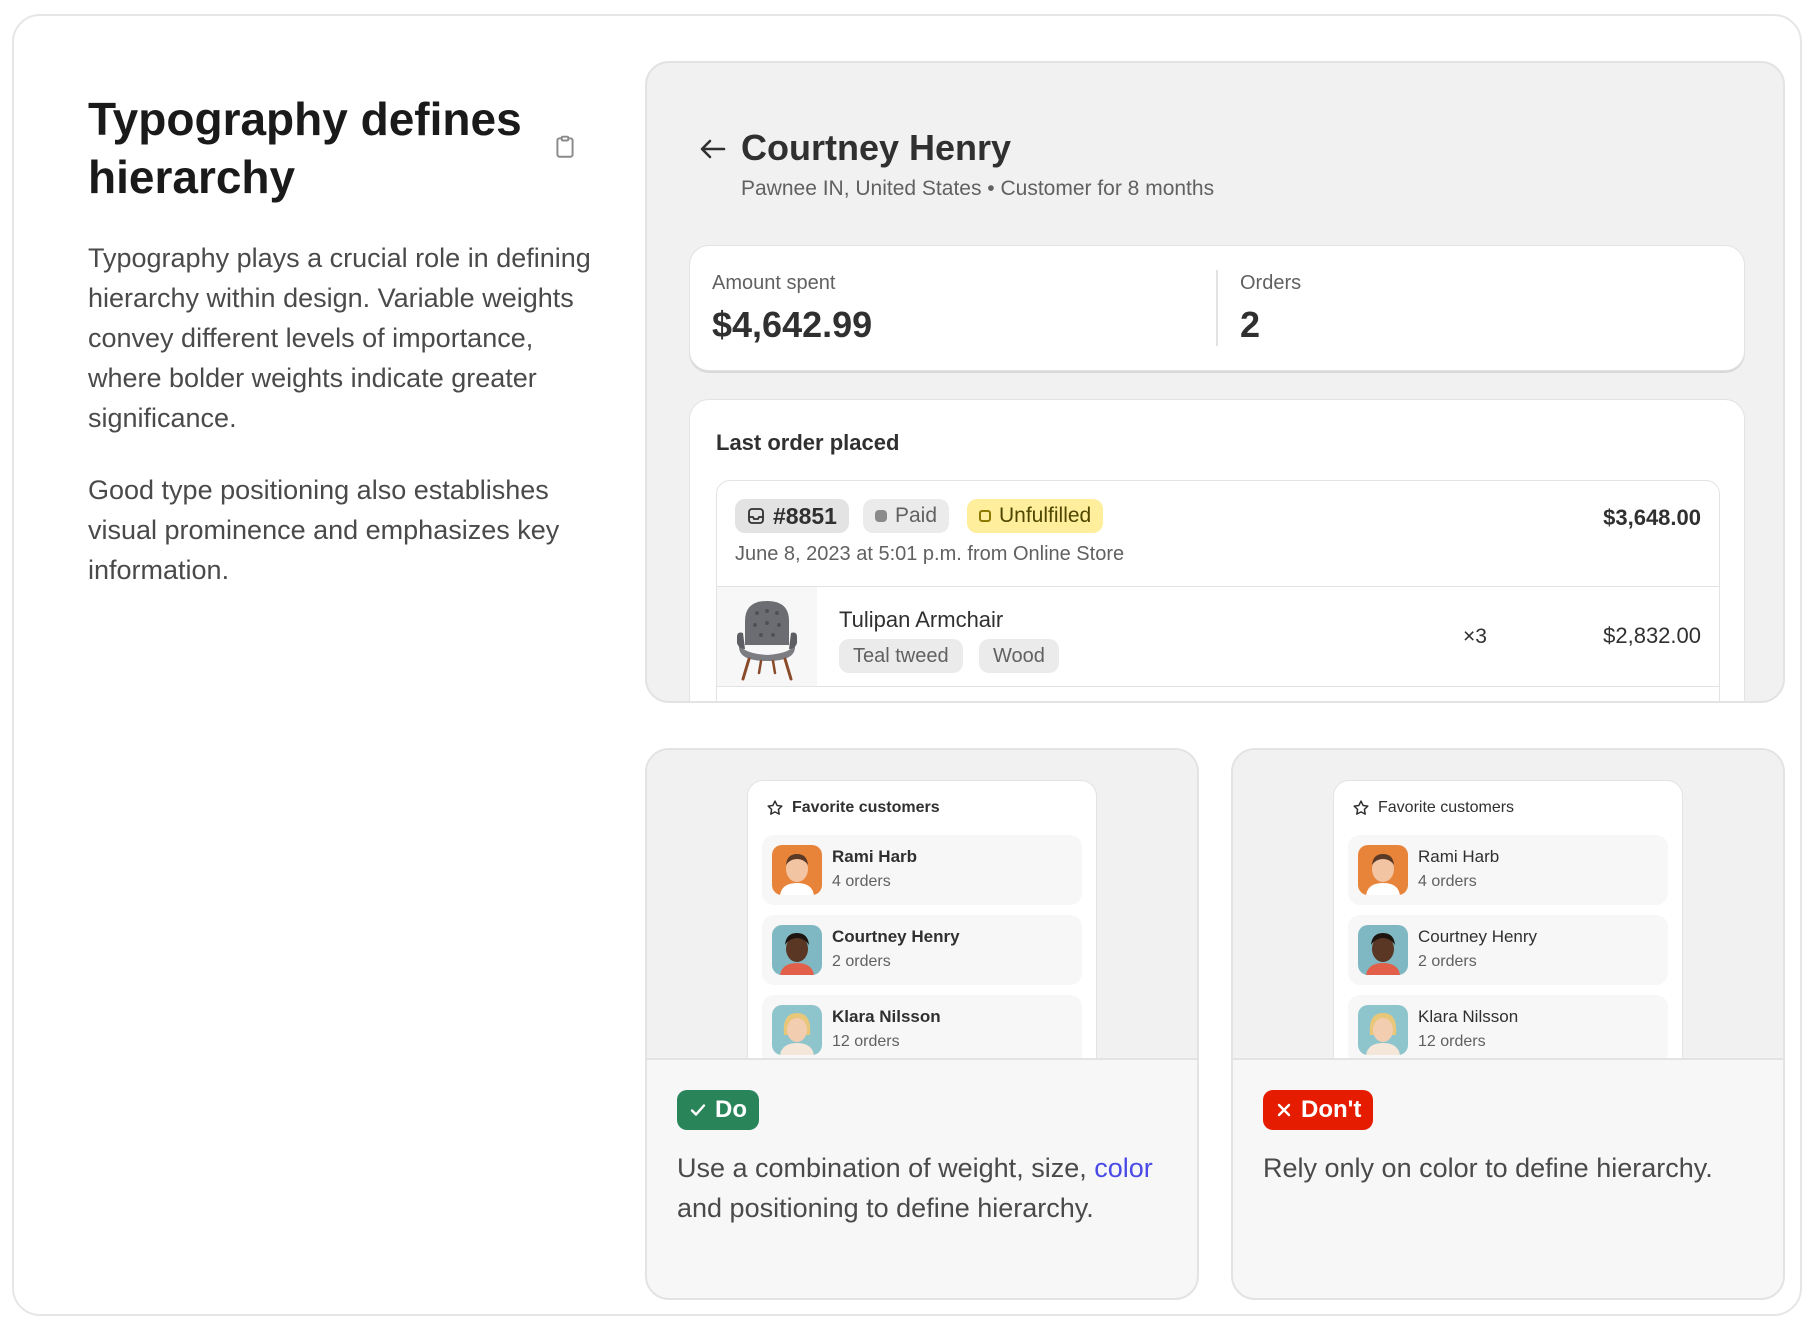  Describe the element at coordinates (565, 147) in the screenshot. I see `clipboard-icon` at that location.